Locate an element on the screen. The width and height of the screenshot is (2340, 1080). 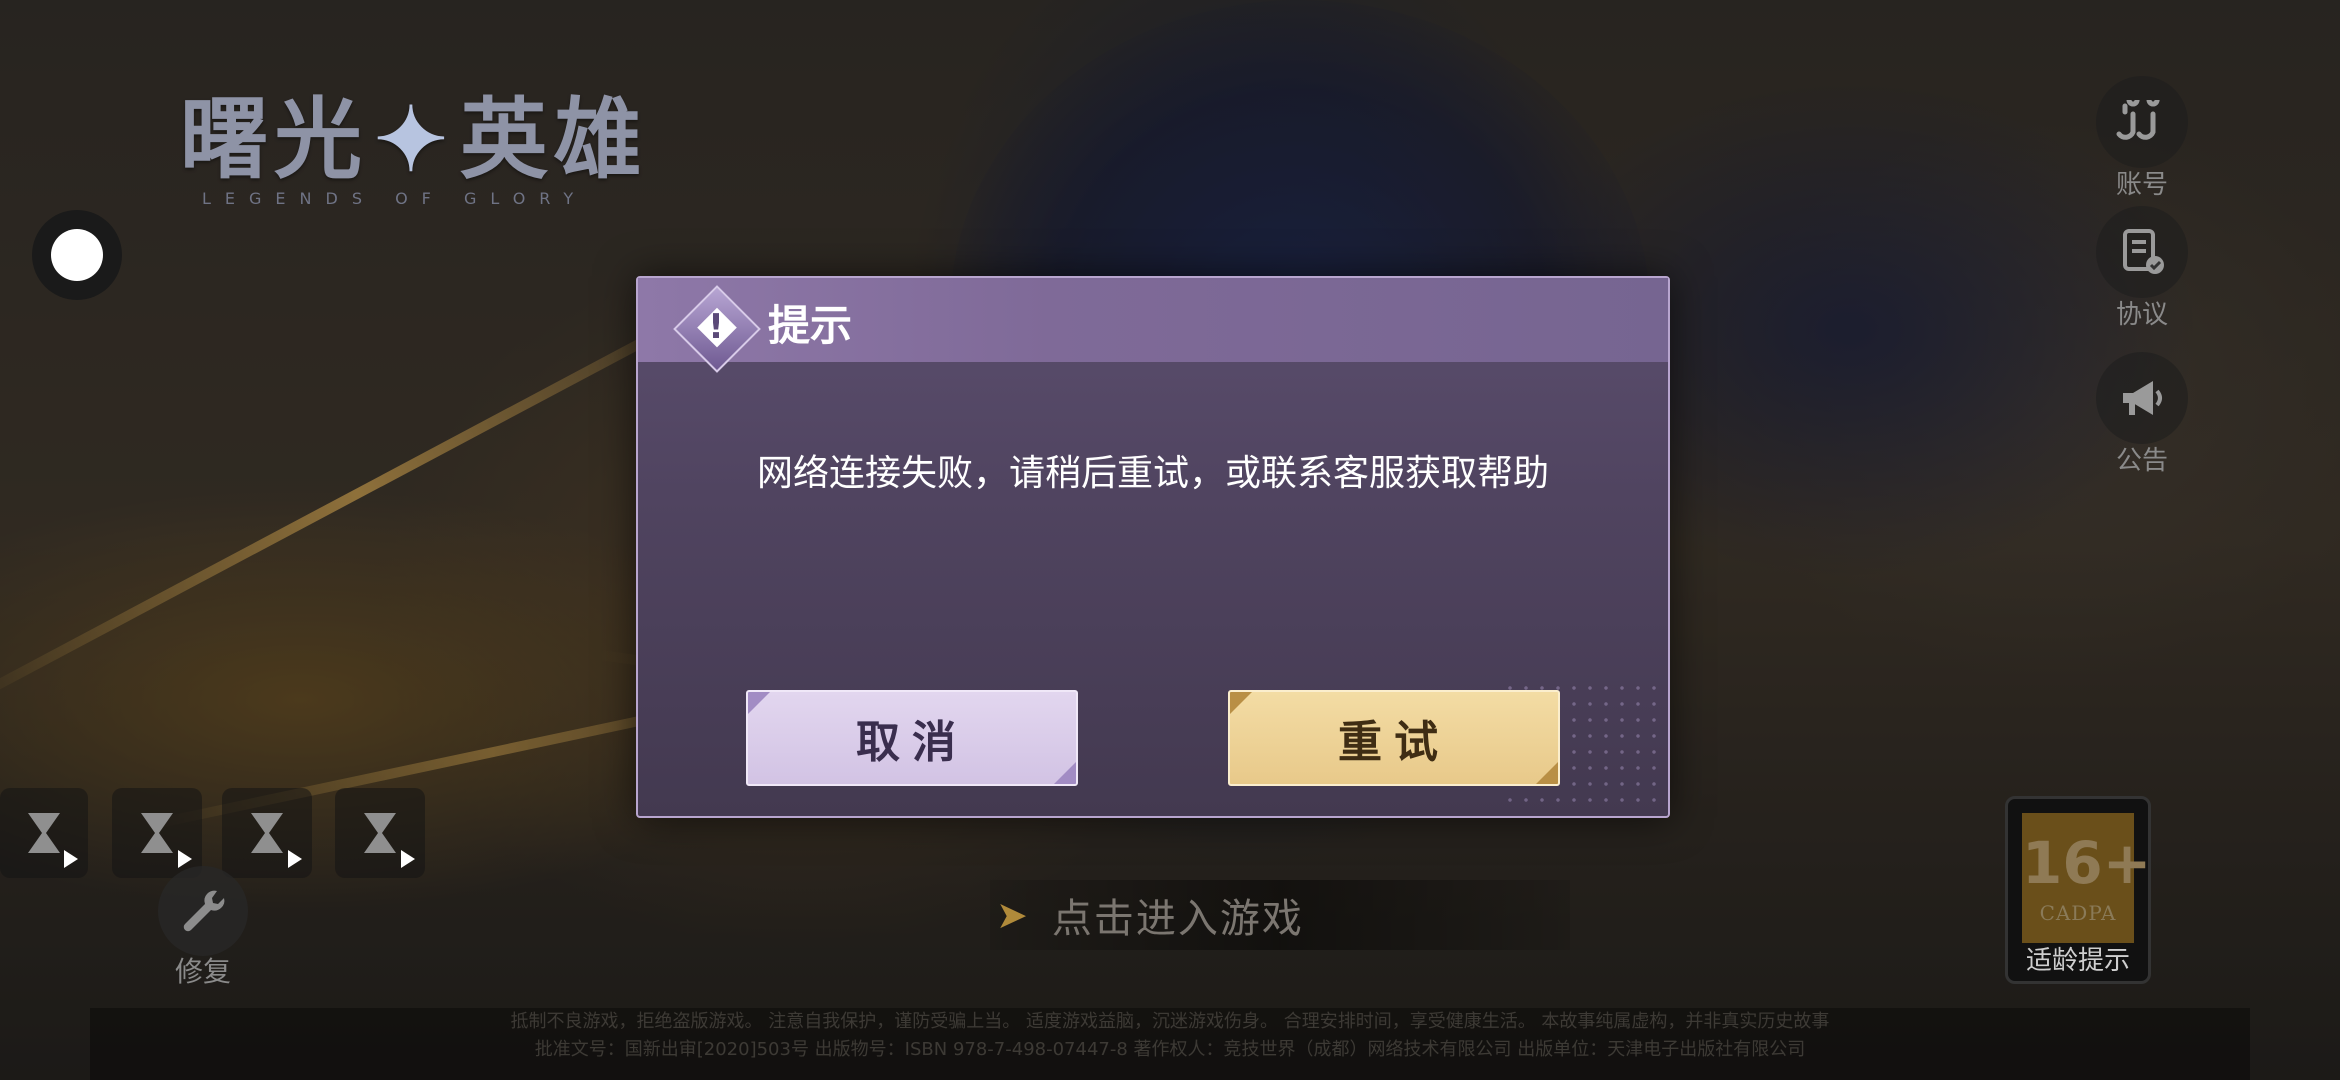
agreement-icon is located at coordinates (2143, 251).